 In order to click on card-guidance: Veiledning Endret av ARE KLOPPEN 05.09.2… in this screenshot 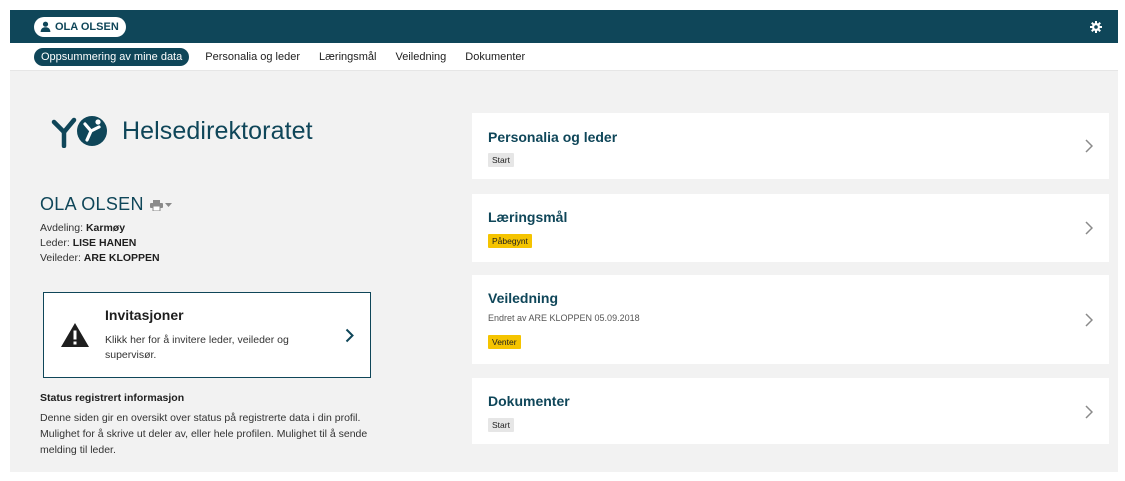, I will do `click(790, 319)`.